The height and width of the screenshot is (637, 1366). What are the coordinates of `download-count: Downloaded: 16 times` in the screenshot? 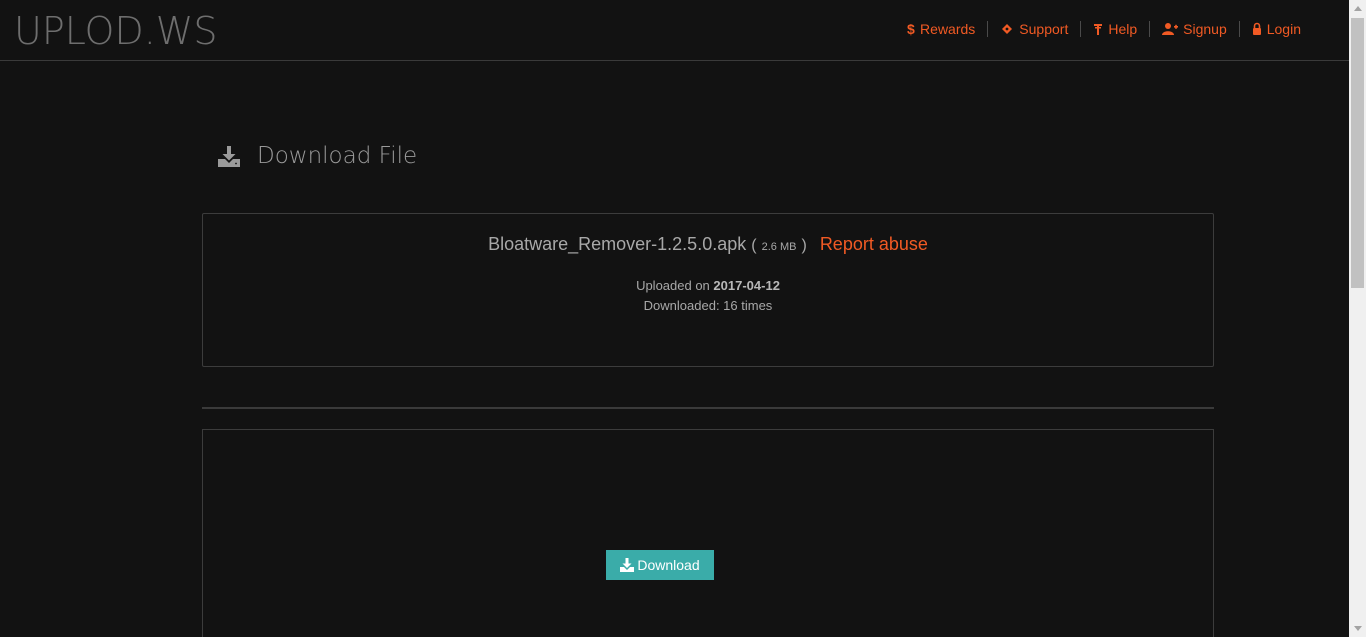 It's located at (708, 305).